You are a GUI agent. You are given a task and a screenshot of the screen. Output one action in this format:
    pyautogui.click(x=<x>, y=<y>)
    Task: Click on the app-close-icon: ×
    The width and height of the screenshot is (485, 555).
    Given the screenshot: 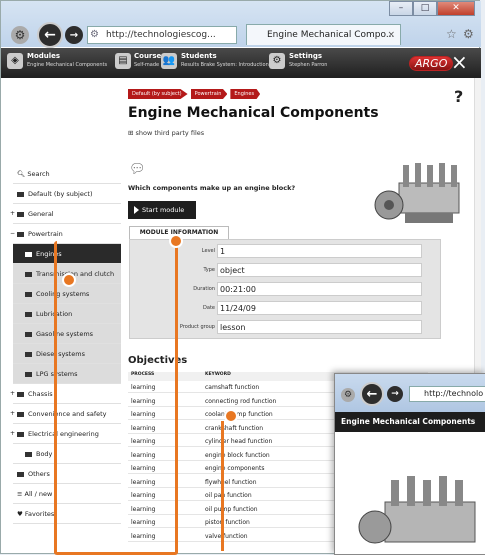 What is the action you would take?
    pyautogui.click(x=459, y=62)
    